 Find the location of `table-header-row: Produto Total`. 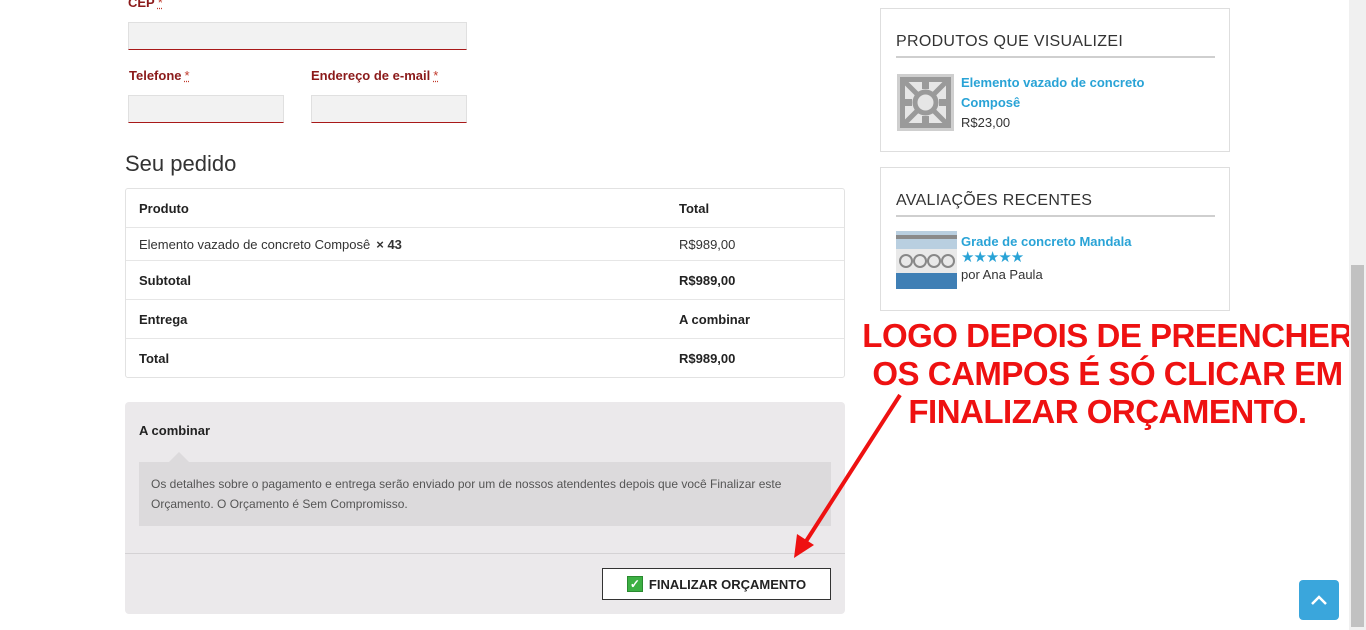

table-header-row: Produto Total is located at coordinates (485, 208).